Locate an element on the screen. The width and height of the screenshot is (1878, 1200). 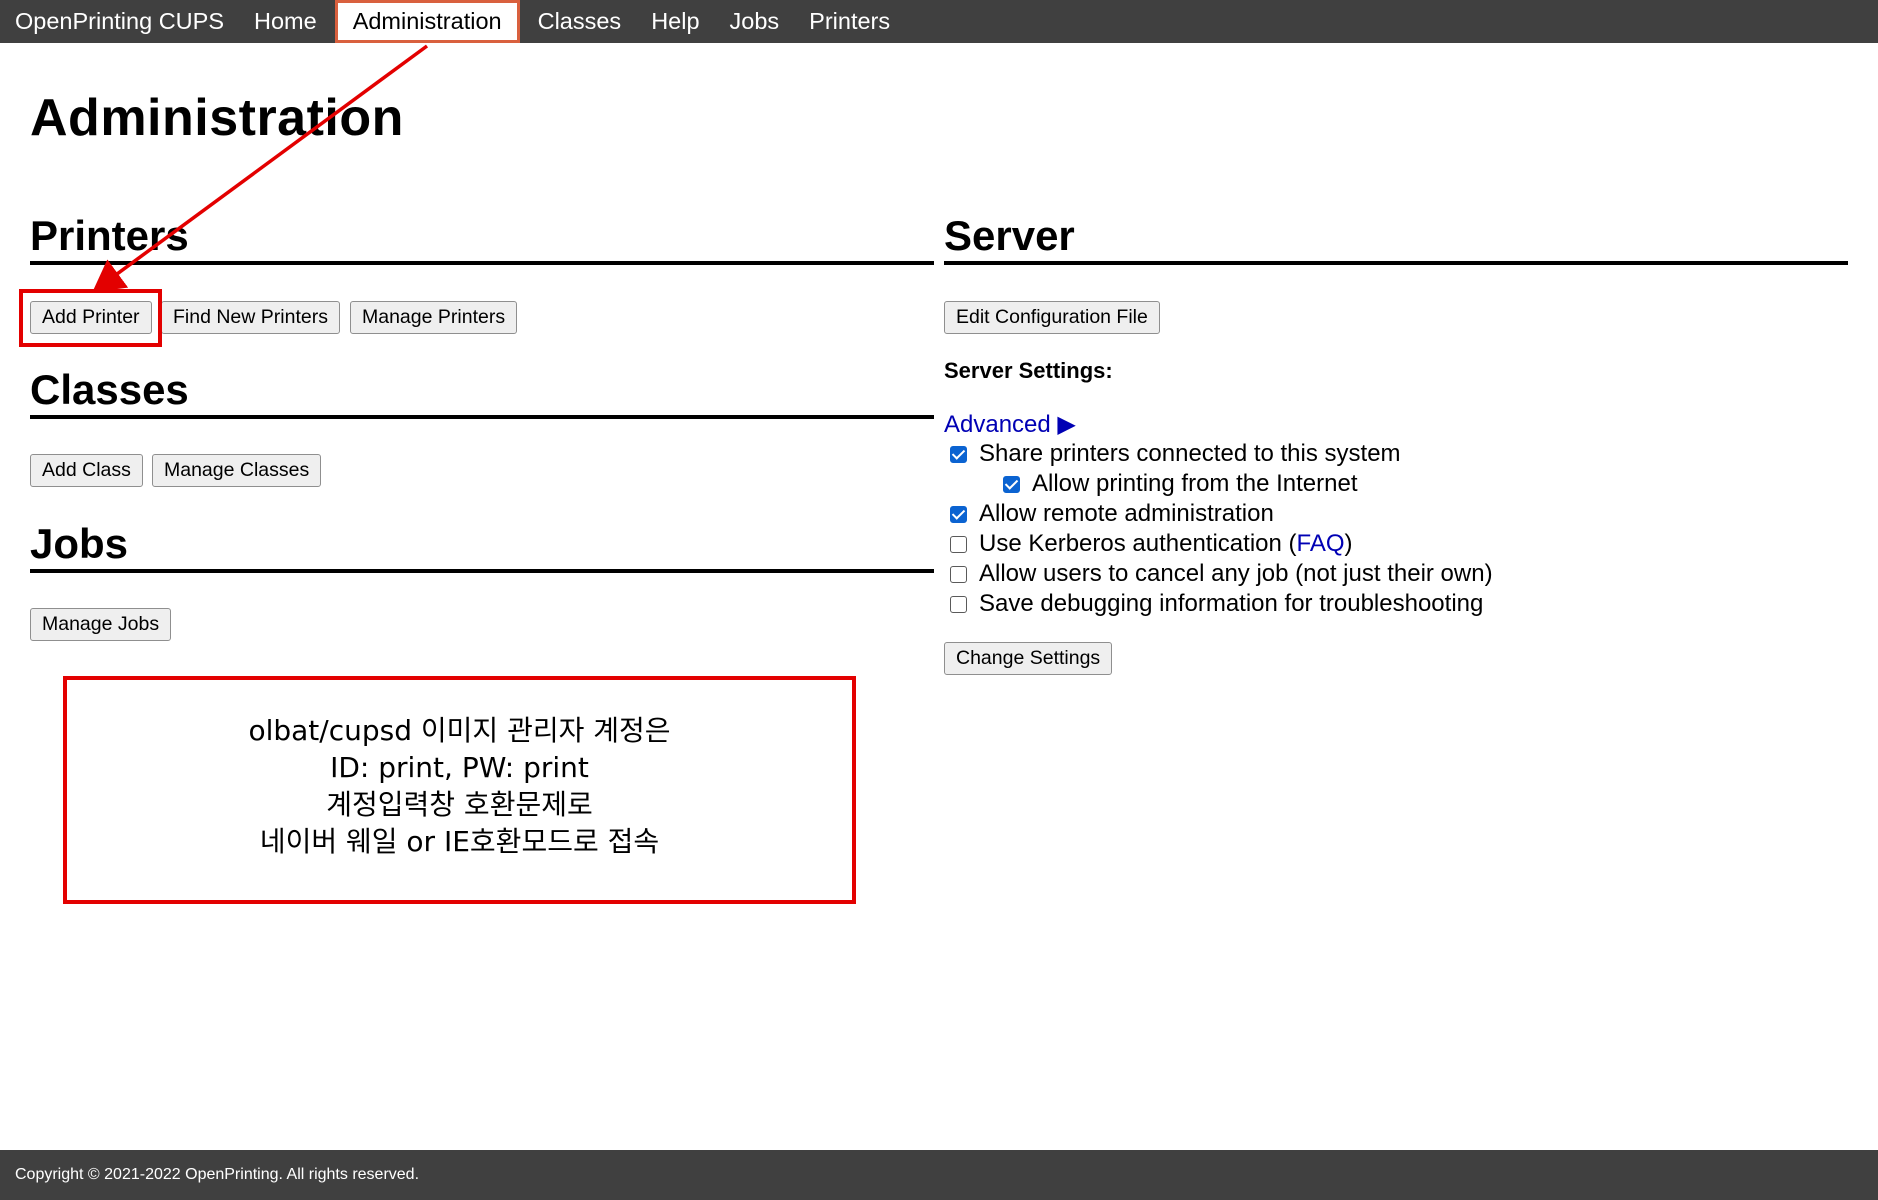
option-allow-internet-printing: Allow printing from the Internet is located at coordinates (1180, 484).